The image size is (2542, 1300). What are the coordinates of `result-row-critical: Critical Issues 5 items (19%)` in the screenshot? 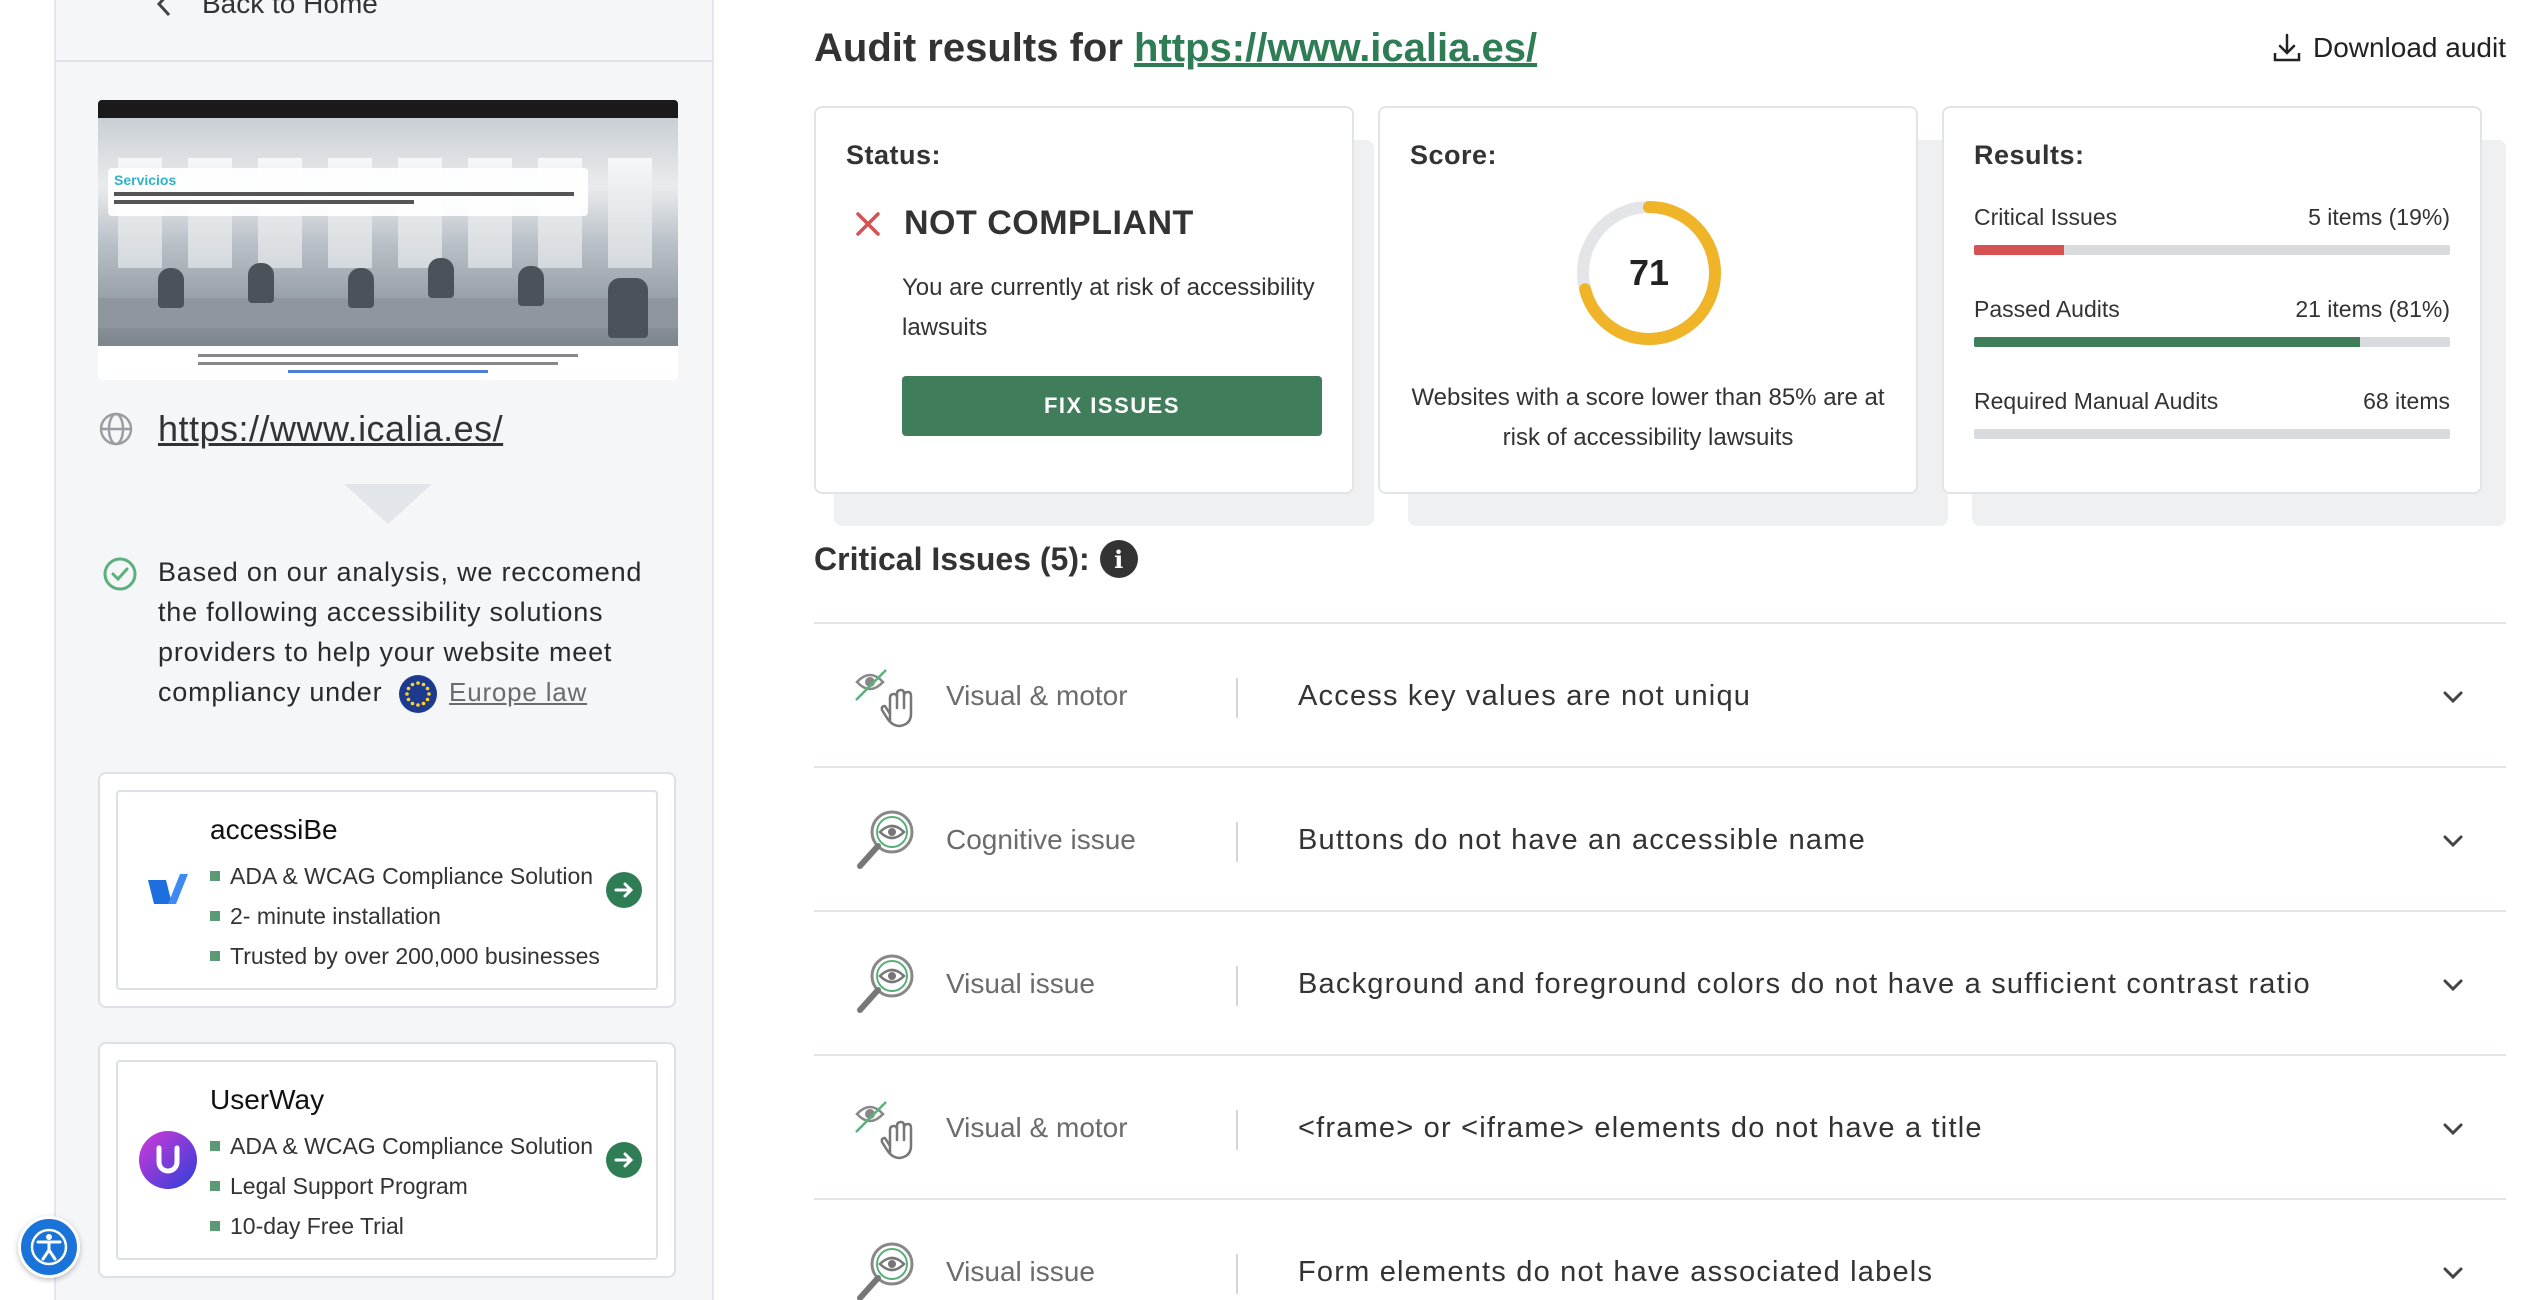 It's located at (2212, 229).